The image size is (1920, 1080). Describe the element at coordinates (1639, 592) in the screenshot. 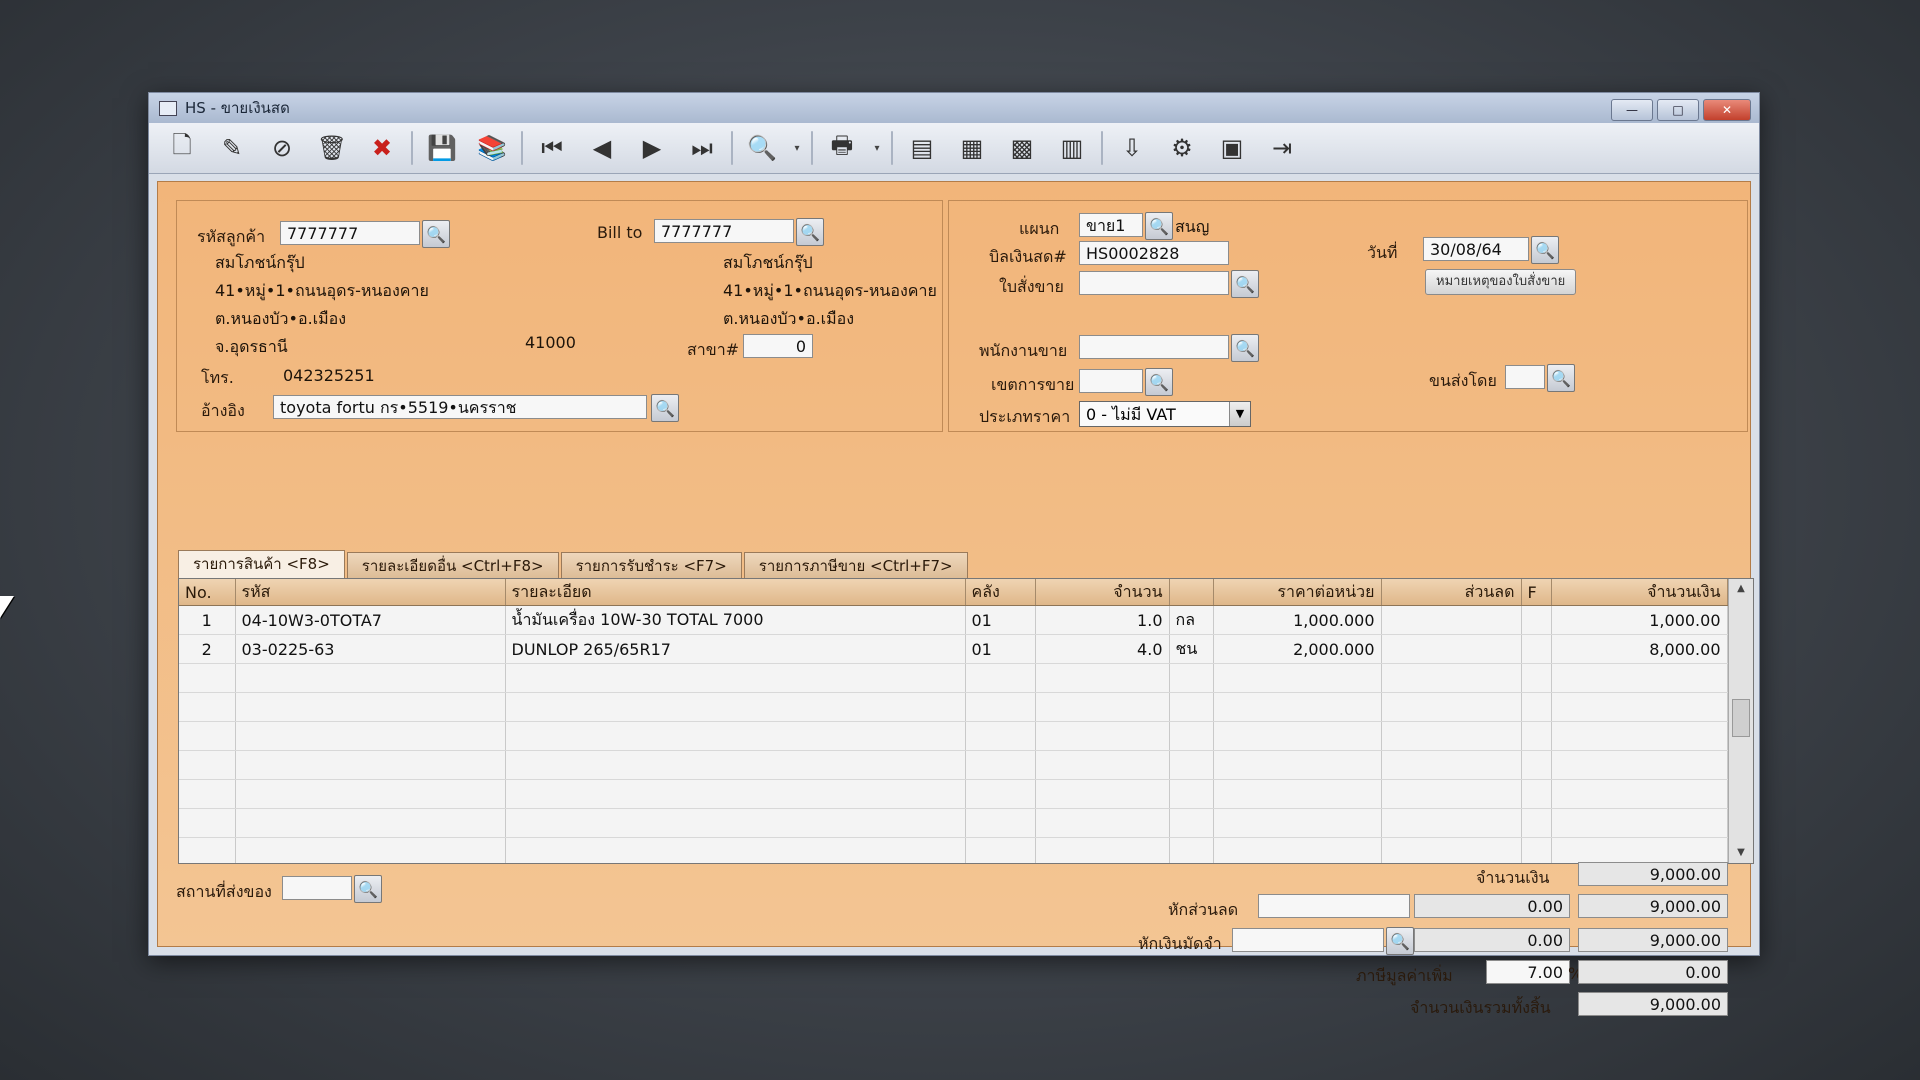

I see `col-amount-header: จำนวนเงิน` at that location.